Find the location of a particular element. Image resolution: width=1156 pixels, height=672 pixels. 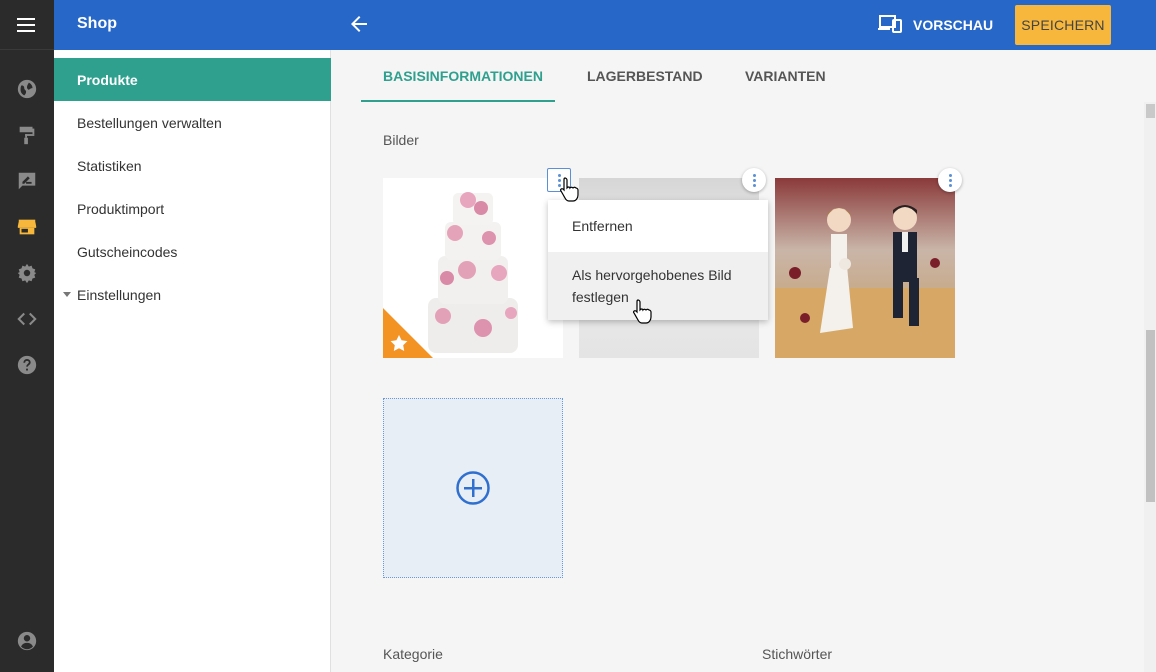

sidebar-item-label: Einstellungen is located at coordinates (119, 294).